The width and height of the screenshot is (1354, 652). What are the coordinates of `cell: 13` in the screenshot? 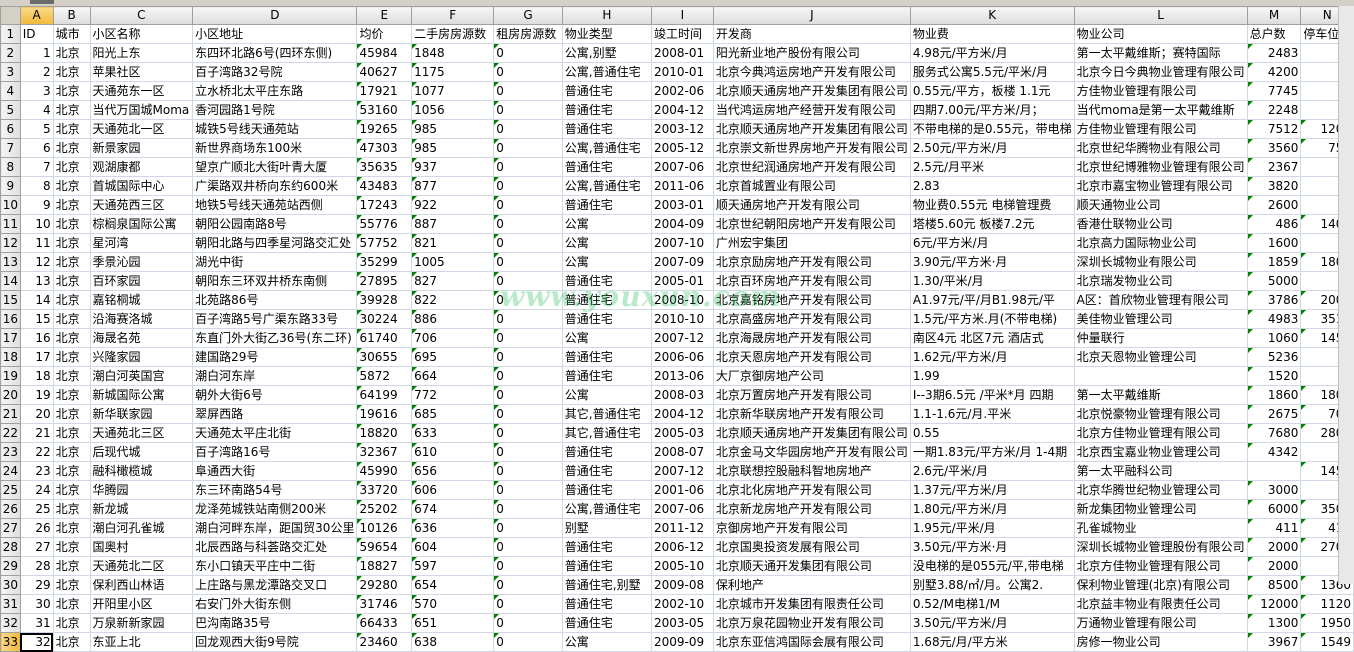 It's located at (36, 281).